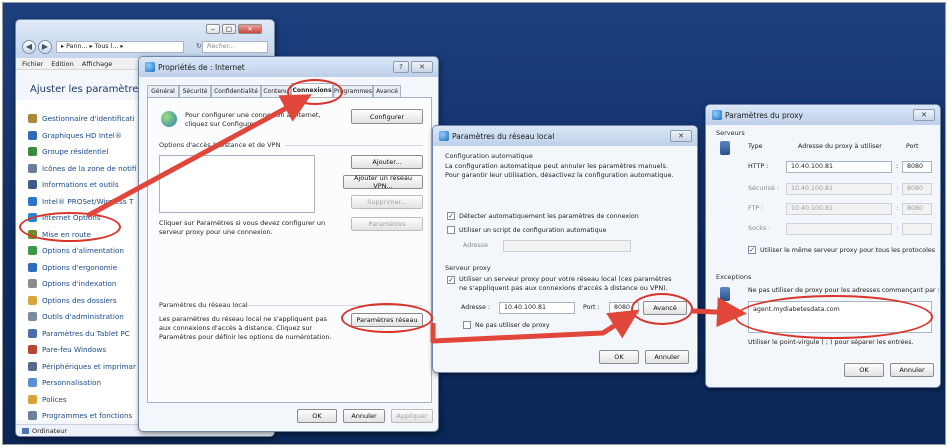 The width and height of the screenshot is (948, 447). What do you see at coordinates (718, 312) in the screenshot?
I see `arrow-to-exceptions-field` at bounding box center [718, 312].